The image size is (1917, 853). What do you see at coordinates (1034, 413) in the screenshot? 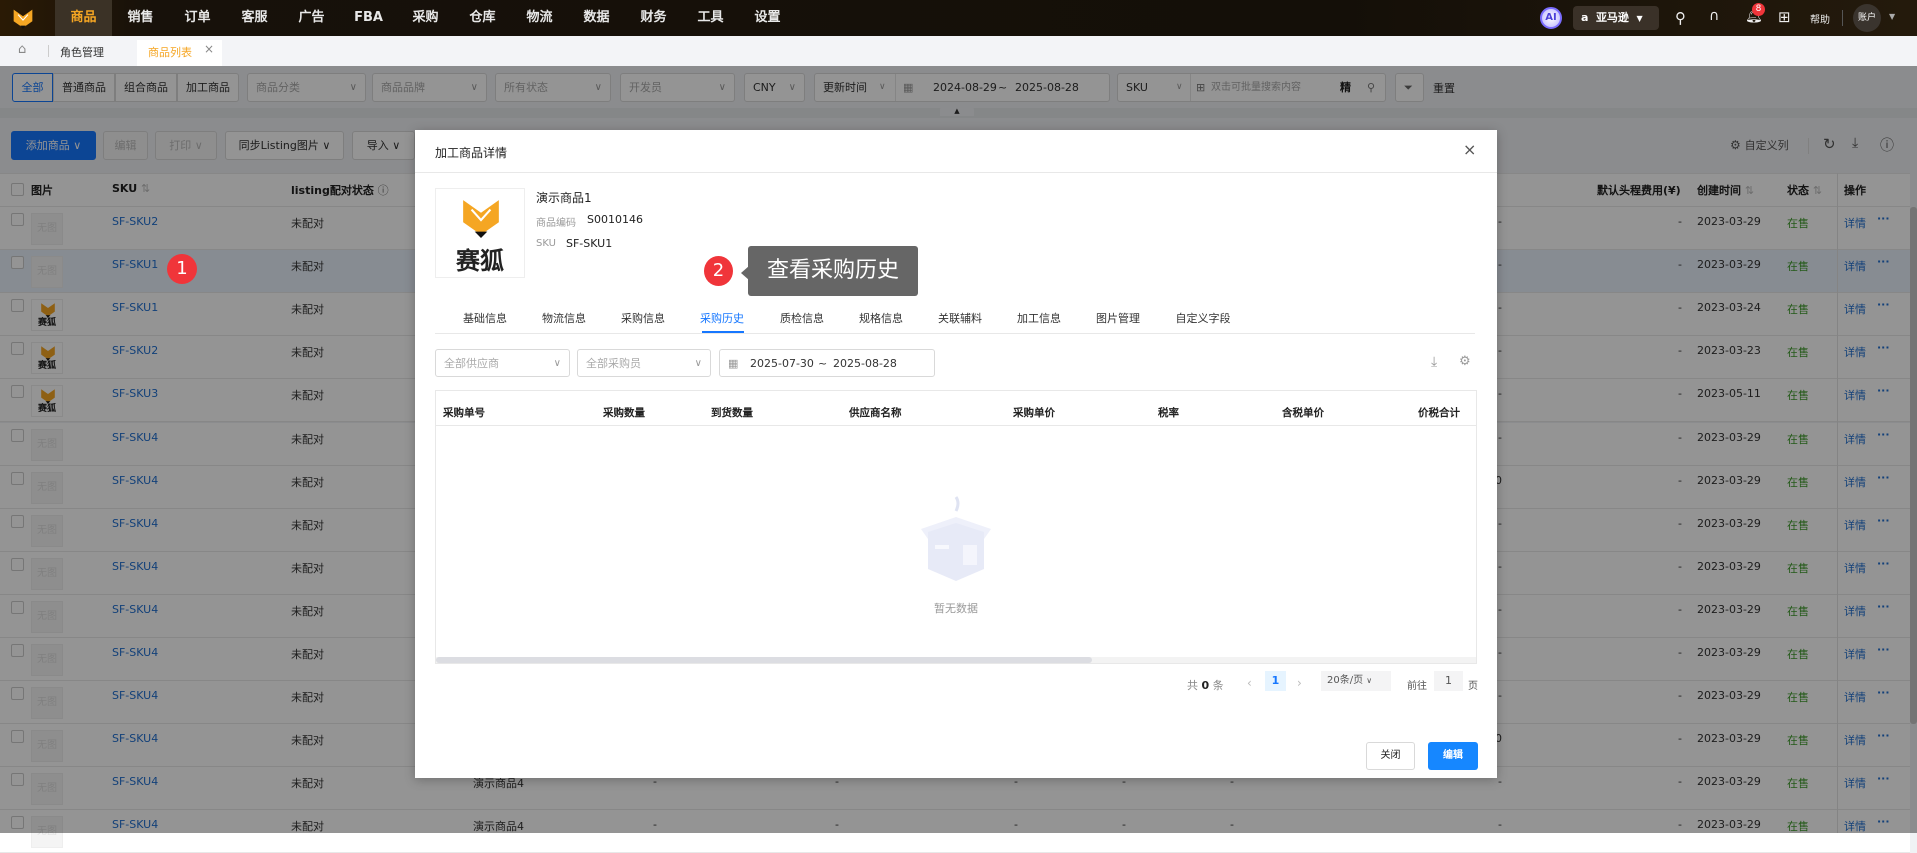
I see `column-header: 采购单价` at bounding box center [1034, 413].